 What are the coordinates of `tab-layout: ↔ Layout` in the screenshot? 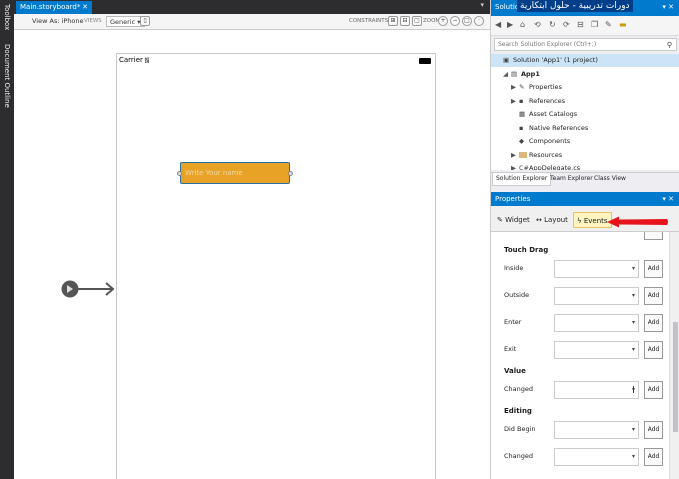 It's located at (552, 220).